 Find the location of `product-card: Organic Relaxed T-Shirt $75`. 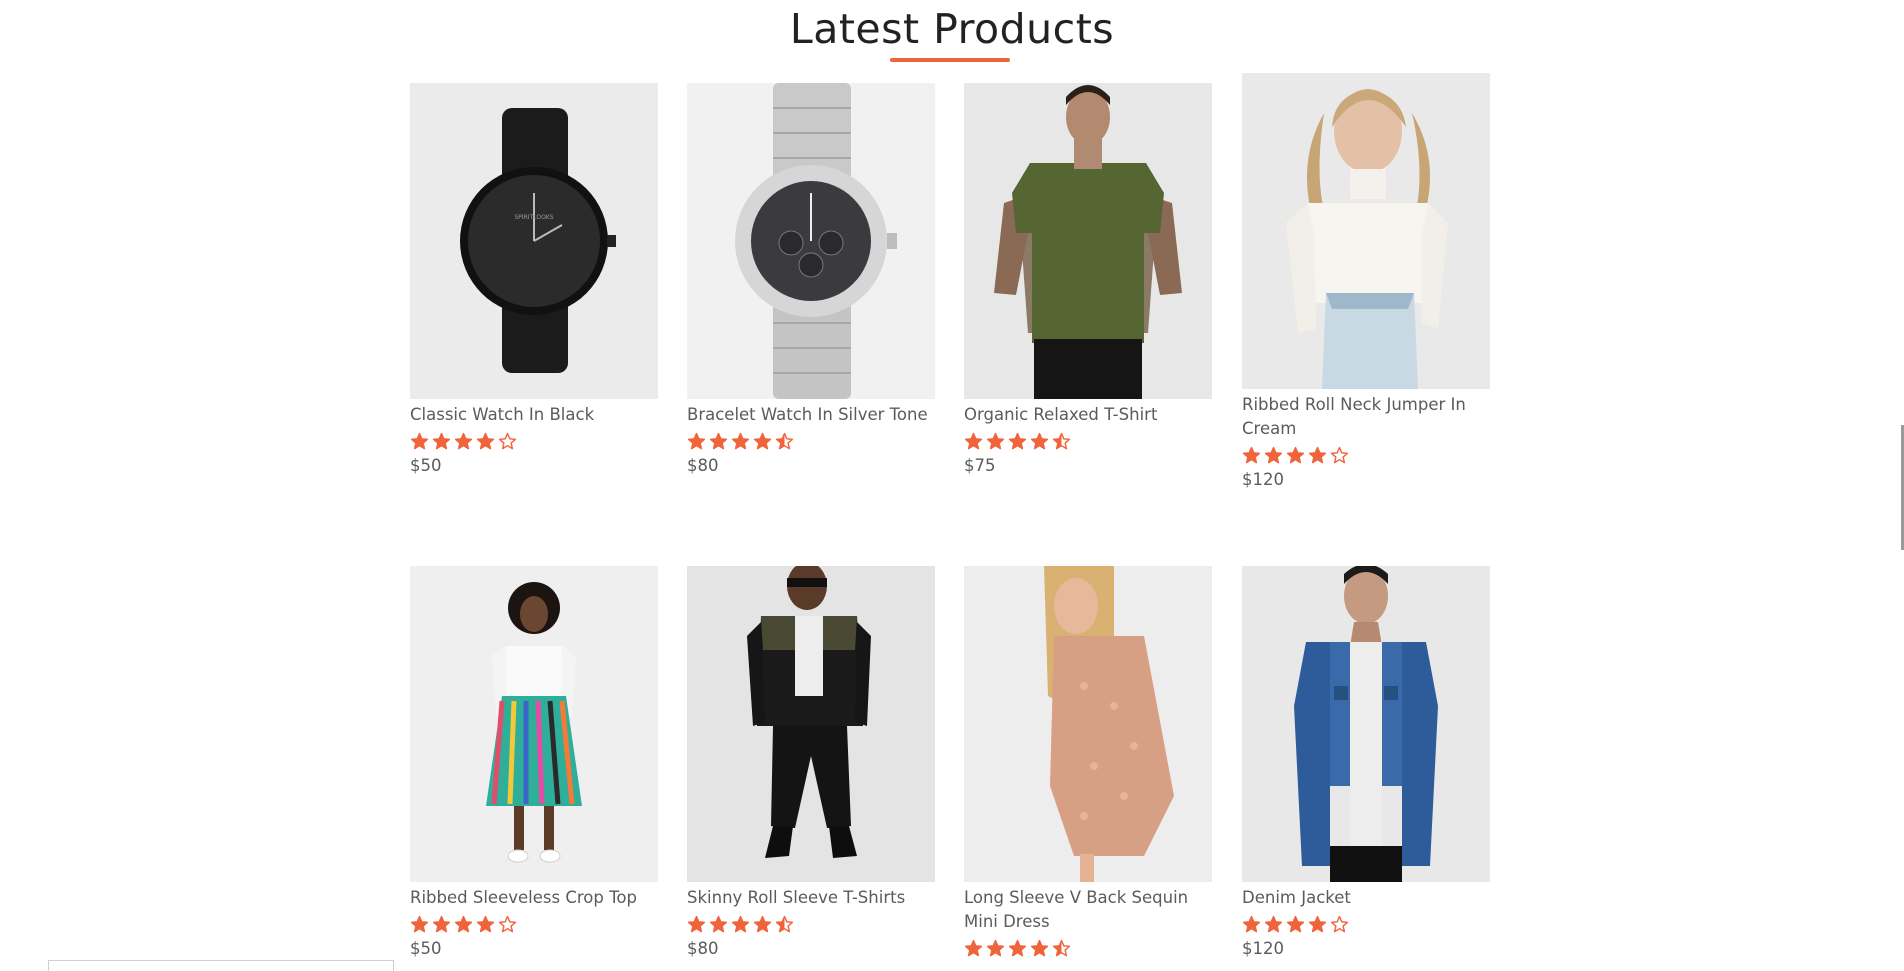

product-card: Organic Relaxed T-Shirt $75 is located at coordinates (1088, 280).